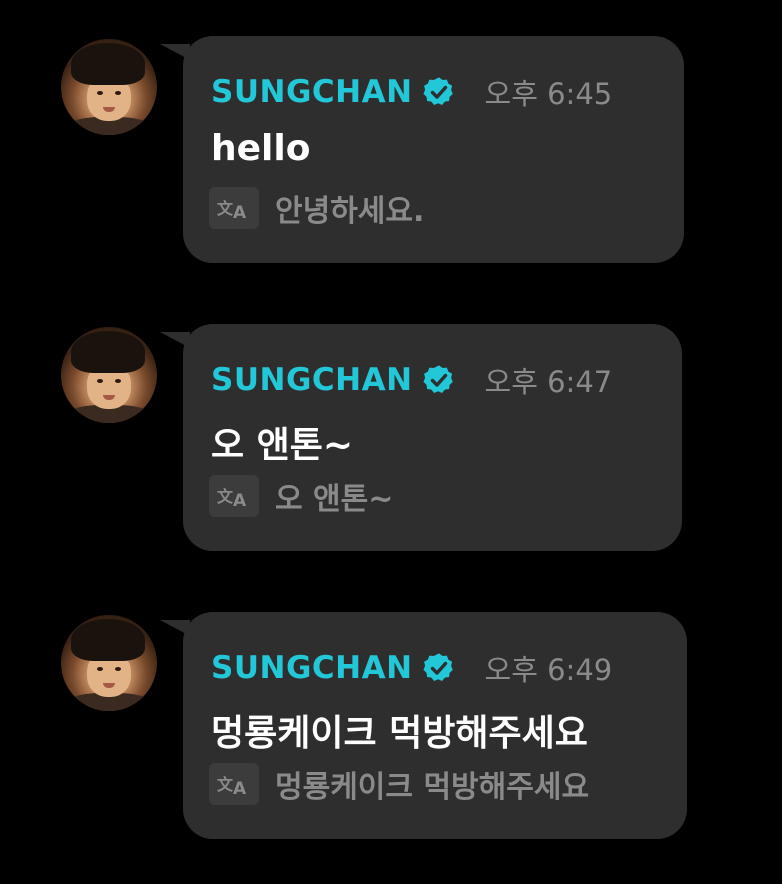 Image resolution: width=782 pixels, height=884 pixels. Describe the element at coordinates (261, 148) in the screenshot. I see `message-text: hello` at that location.